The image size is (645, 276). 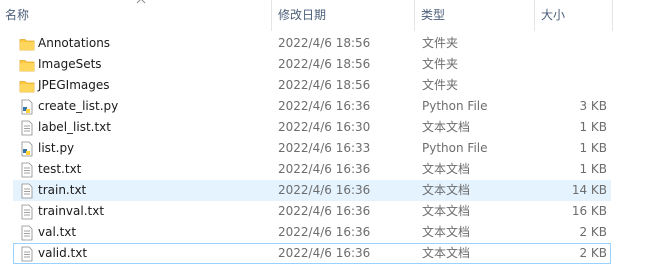 I want to click on file-row: valid.txt 2022/4/6 16:36 文本文档 2 KB, so click(x=312, y=253).